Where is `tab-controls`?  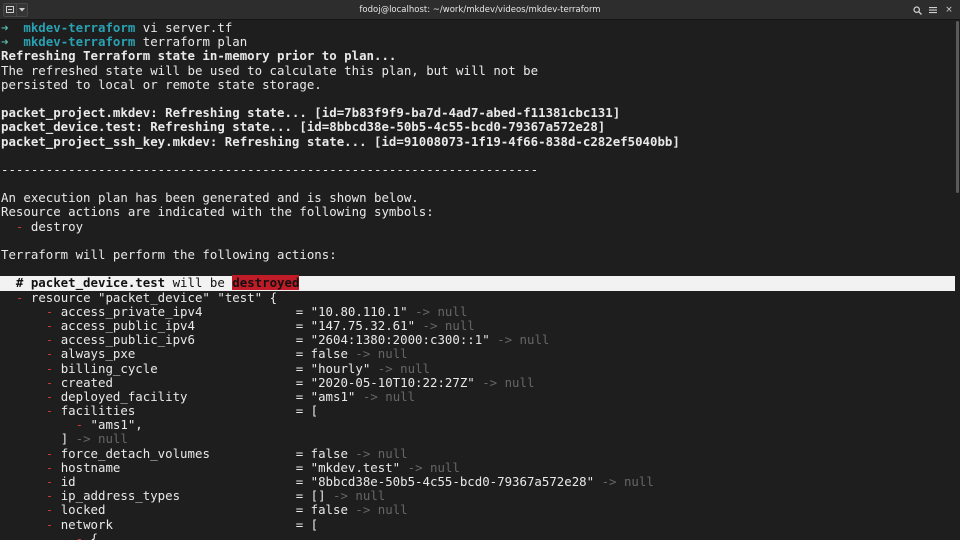 tab-controls is located at coordinates (15, 9).